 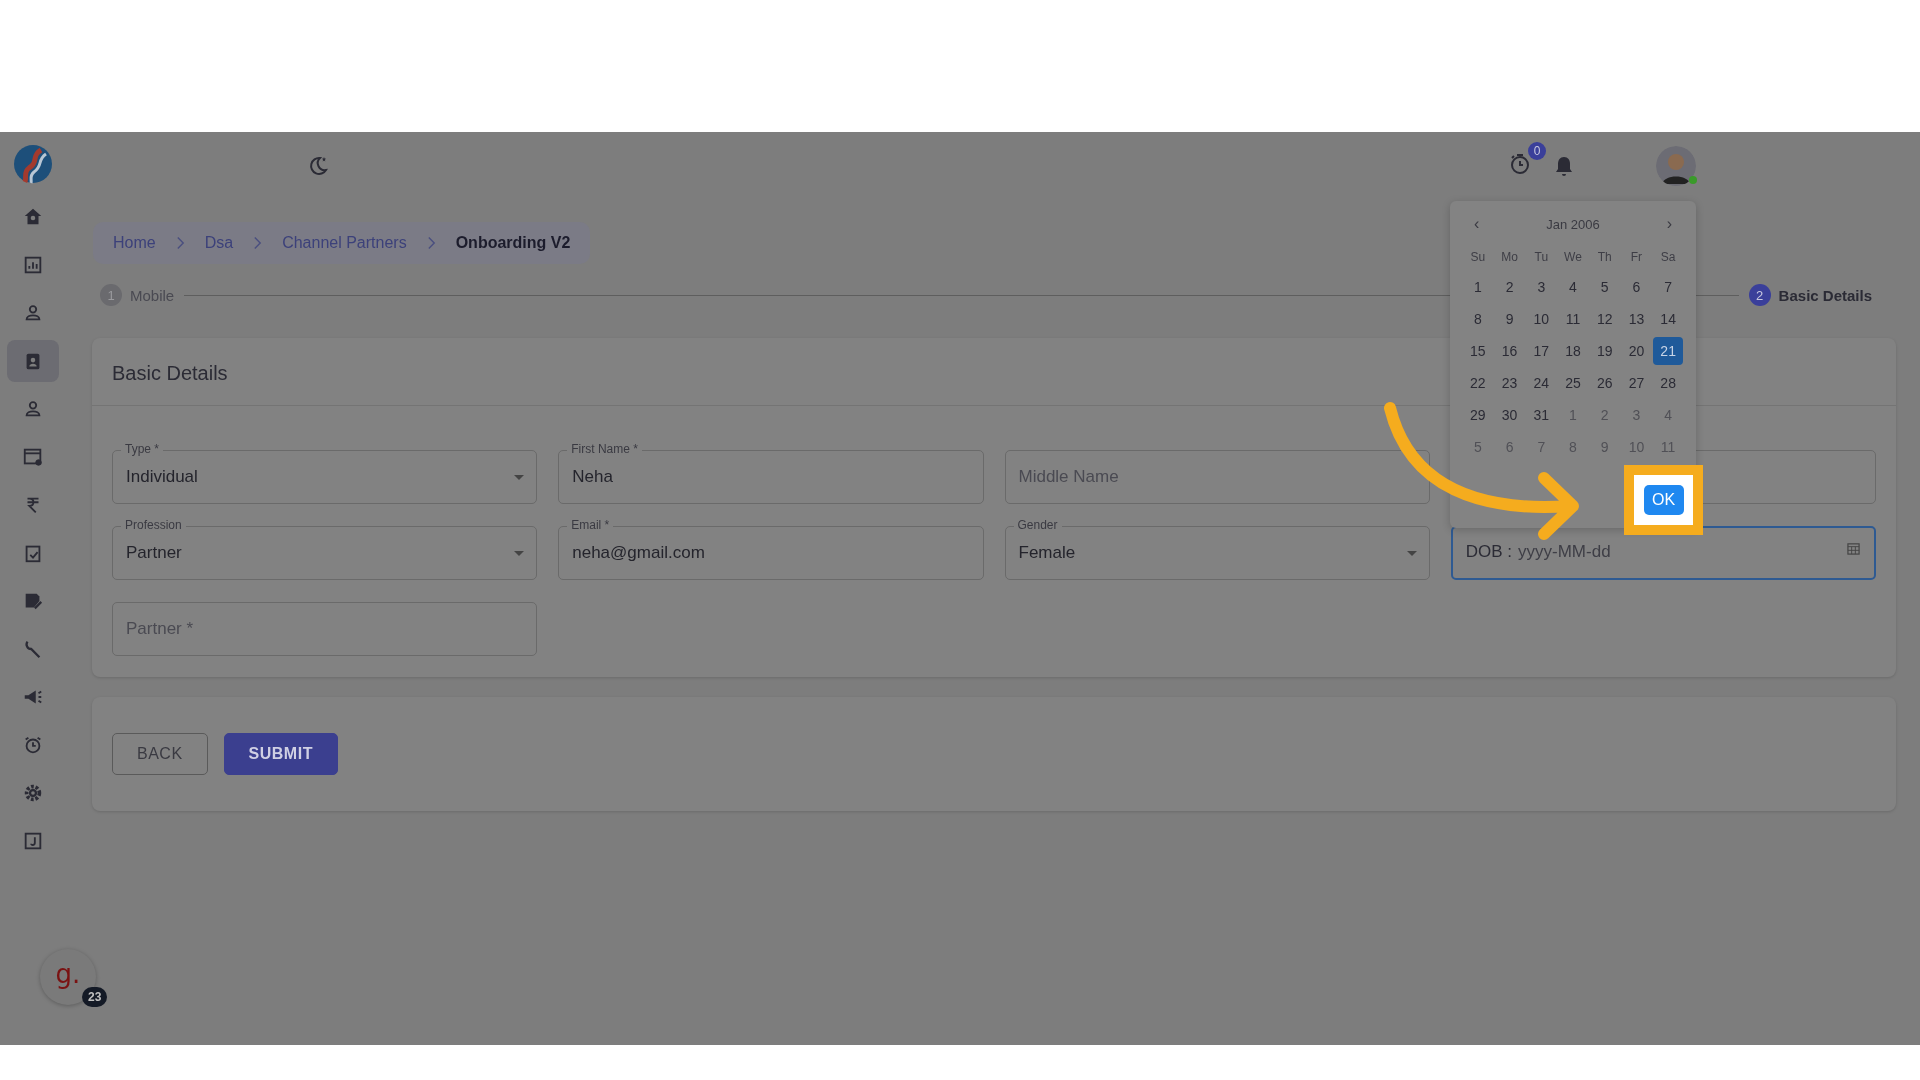 I want to click on logo-icon, so click(x=33, y=164).